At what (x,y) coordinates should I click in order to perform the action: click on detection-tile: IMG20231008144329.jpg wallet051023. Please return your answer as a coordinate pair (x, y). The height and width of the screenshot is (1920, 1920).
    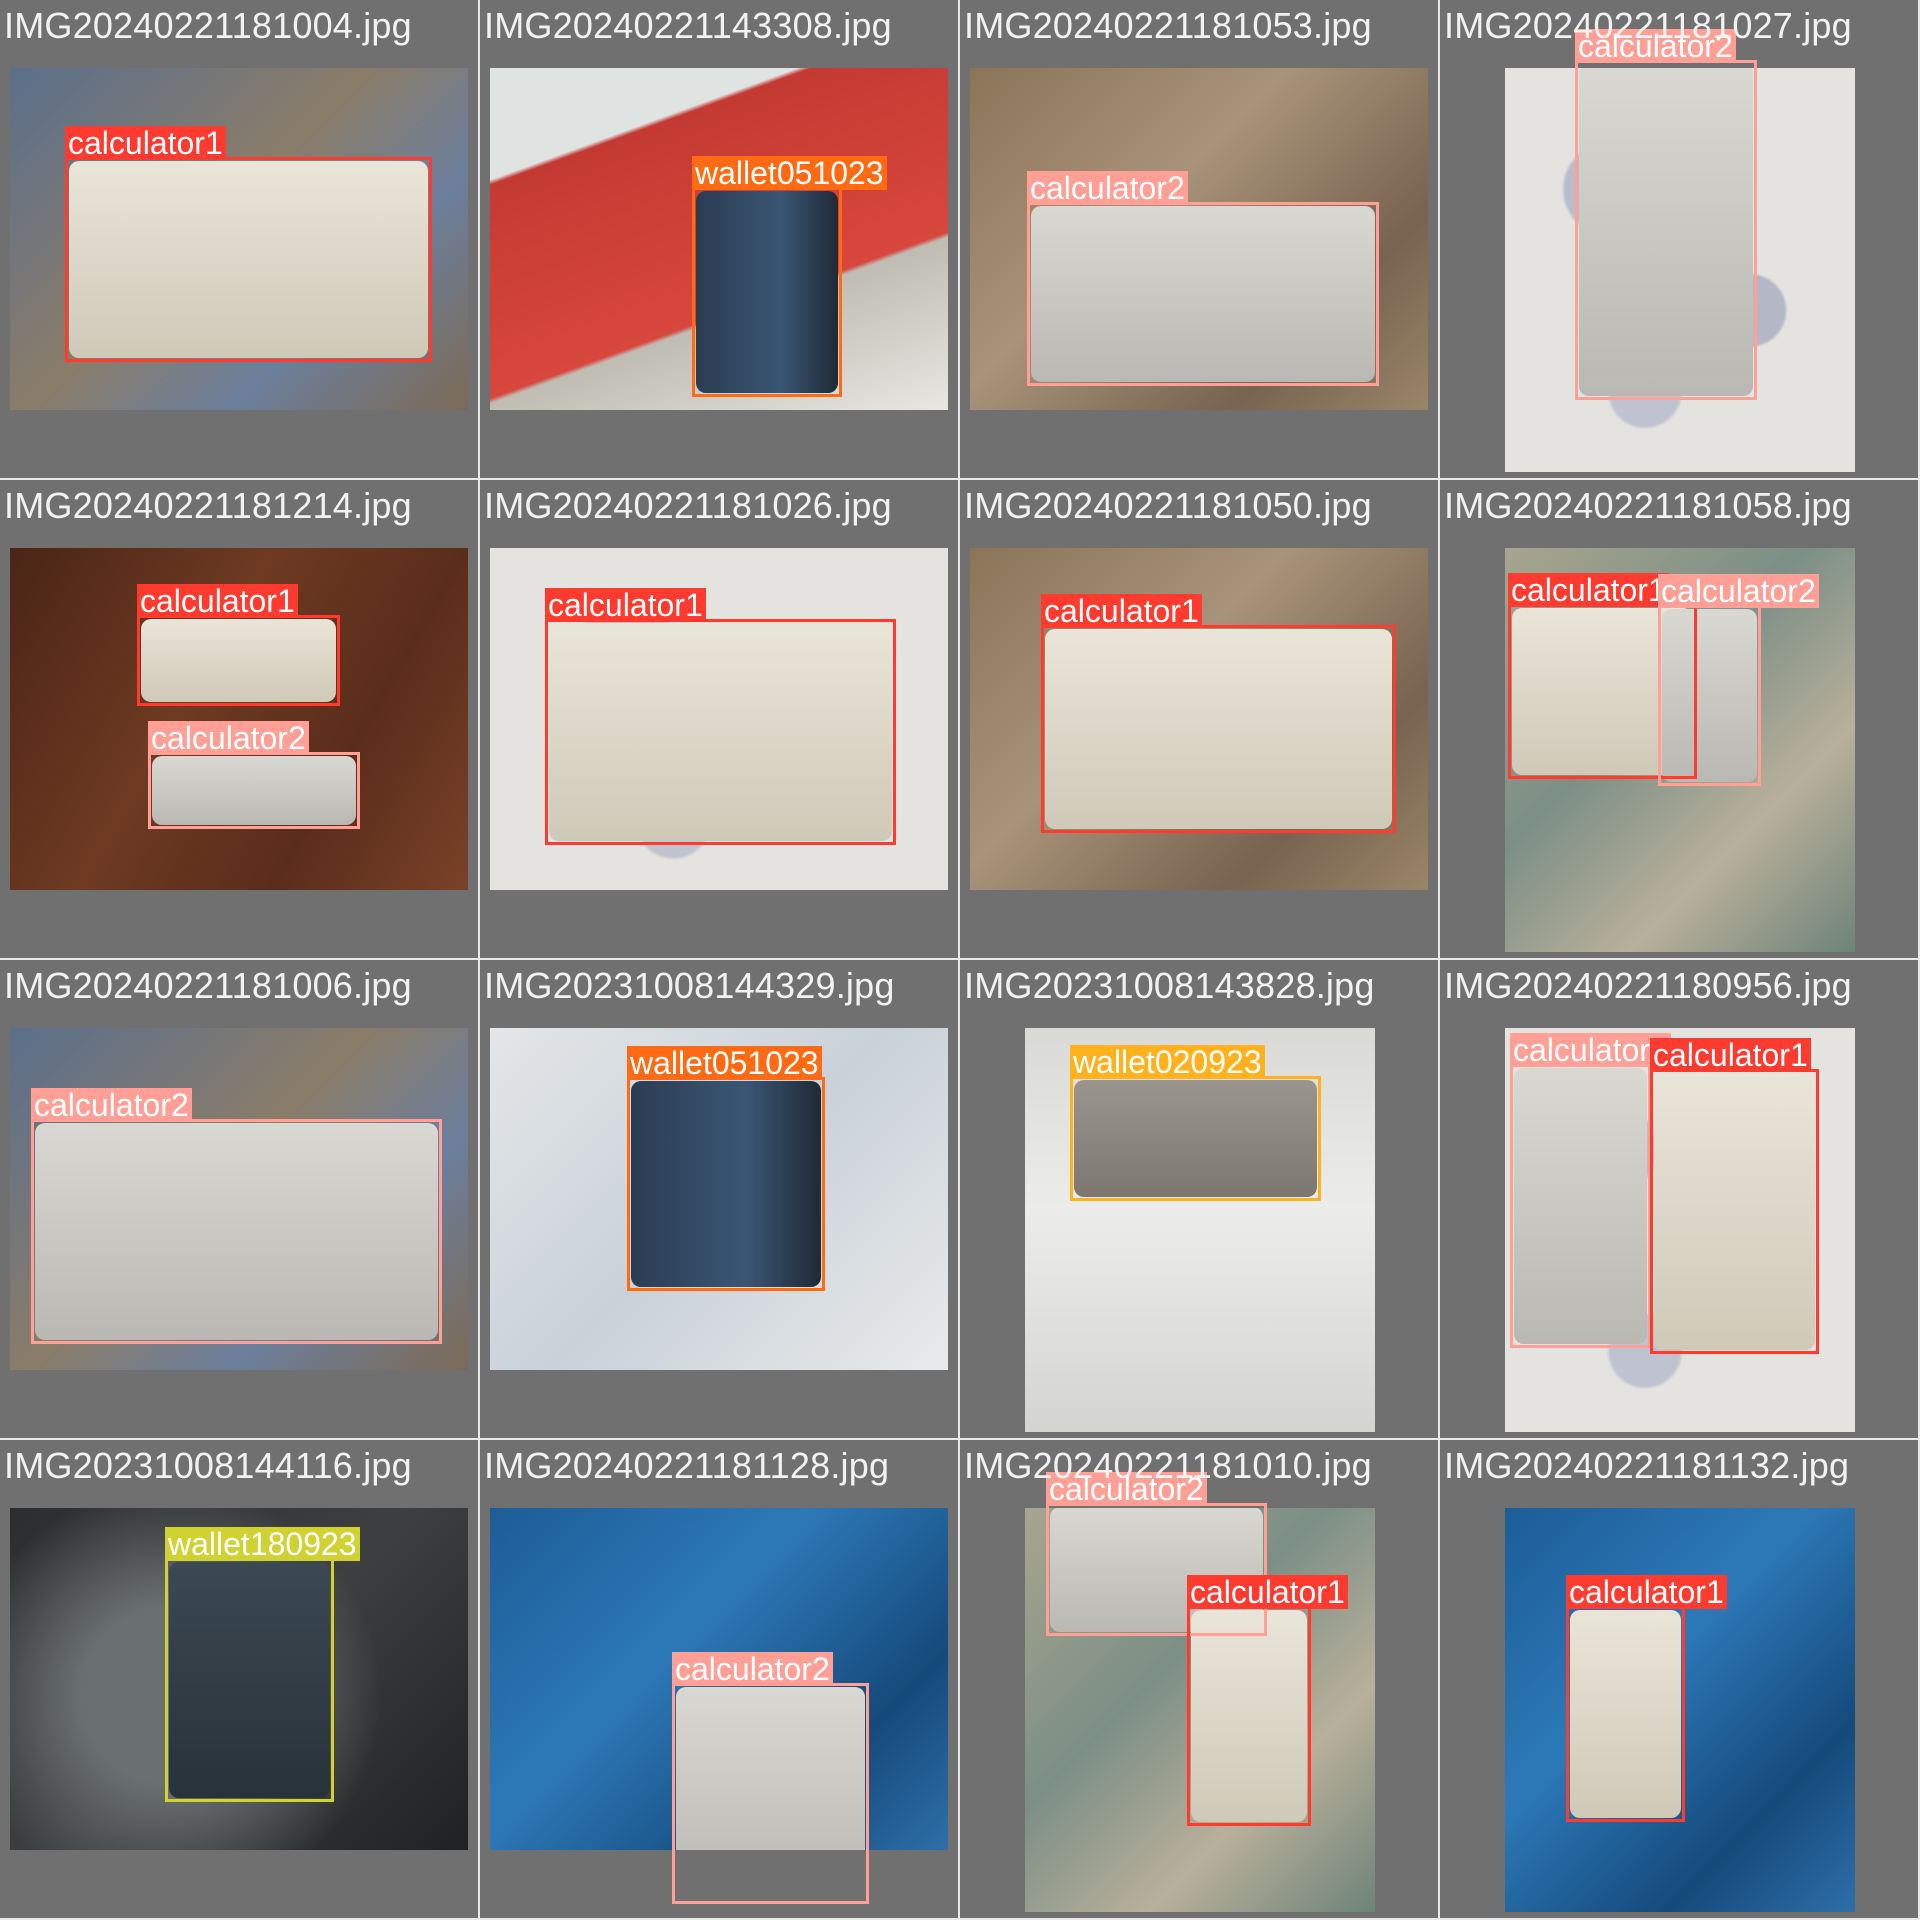
    Looking at the image, I should click on (720, 1200).